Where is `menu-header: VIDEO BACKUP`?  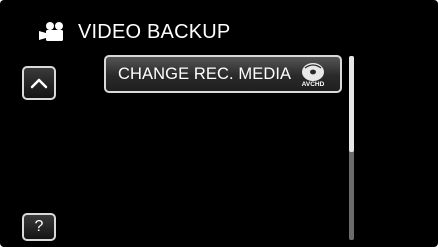
menu-header: VIDEO BACKUP is located at coordinates (134, 32).